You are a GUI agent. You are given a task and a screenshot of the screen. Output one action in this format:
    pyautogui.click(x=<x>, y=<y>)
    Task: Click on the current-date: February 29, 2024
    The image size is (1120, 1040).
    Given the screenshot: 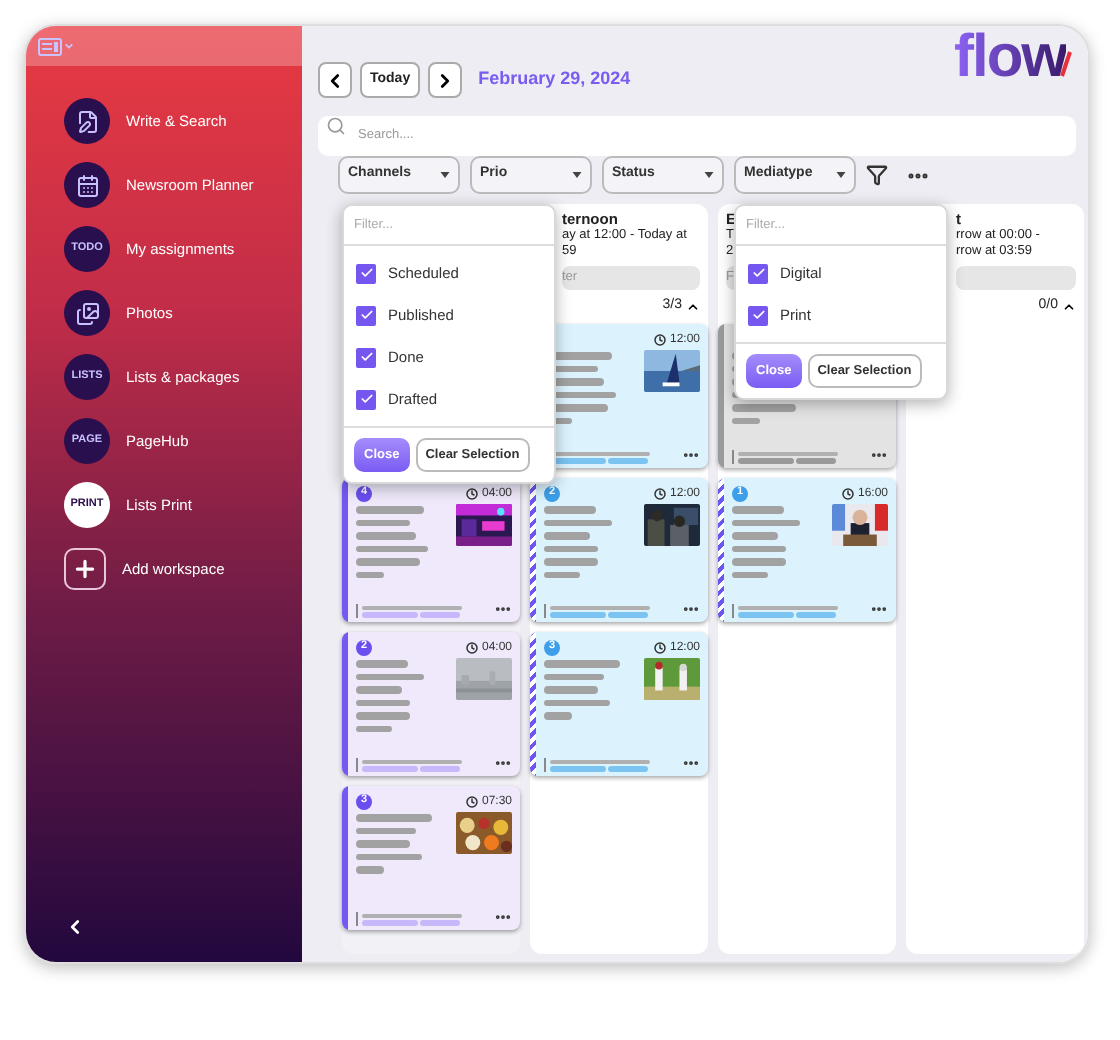 What is the action you would take?
    pyautogui.click(x=554, y=79)
    